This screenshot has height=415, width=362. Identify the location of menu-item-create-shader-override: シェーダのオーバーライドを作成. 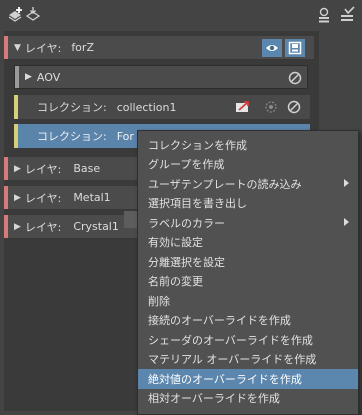
(248, 340).